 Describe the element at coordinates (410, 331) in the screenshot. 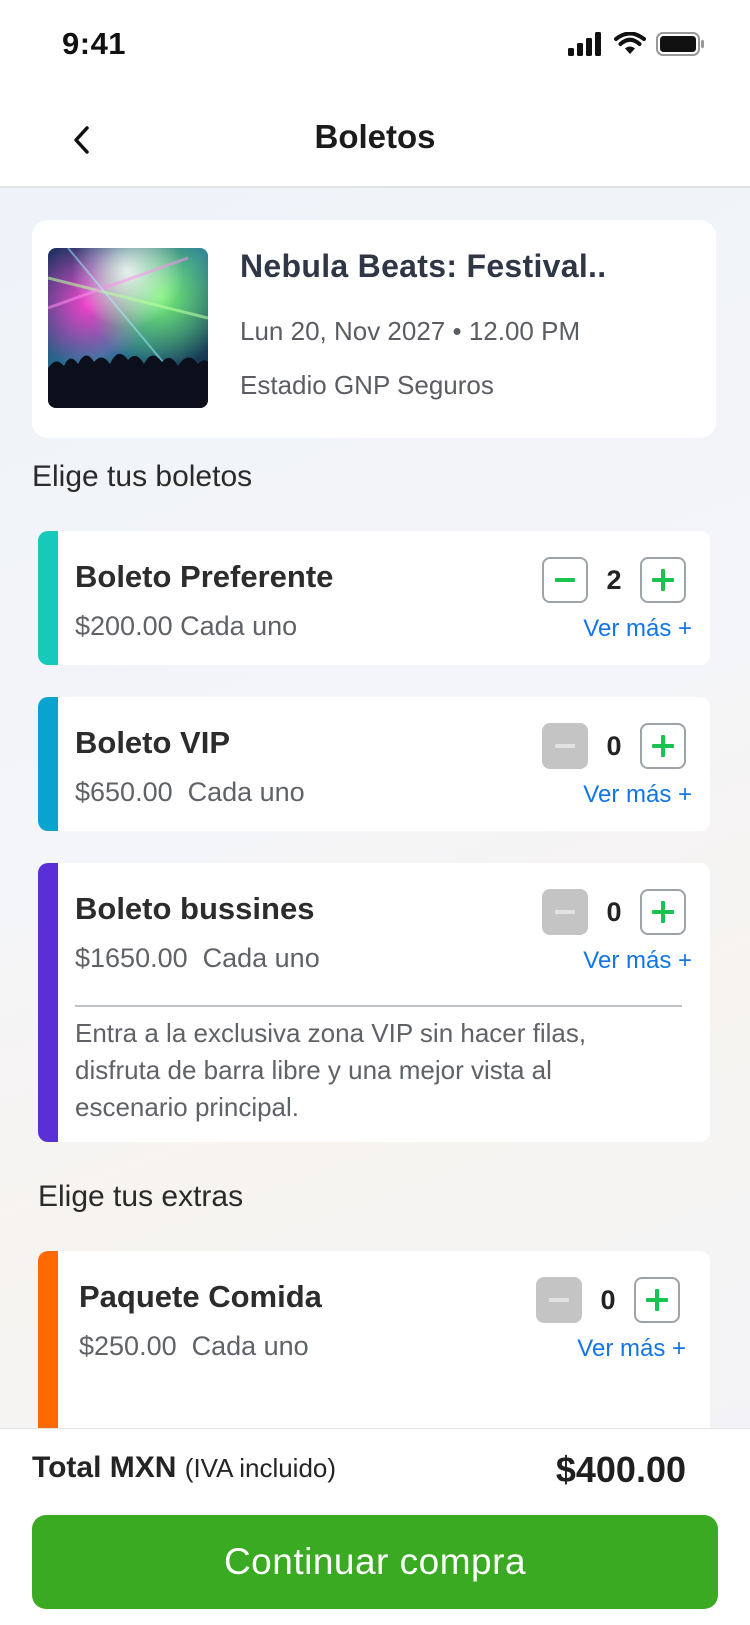

I see `event-date: Lun 20, Nov 2027 • 12.00 PM` at that location.